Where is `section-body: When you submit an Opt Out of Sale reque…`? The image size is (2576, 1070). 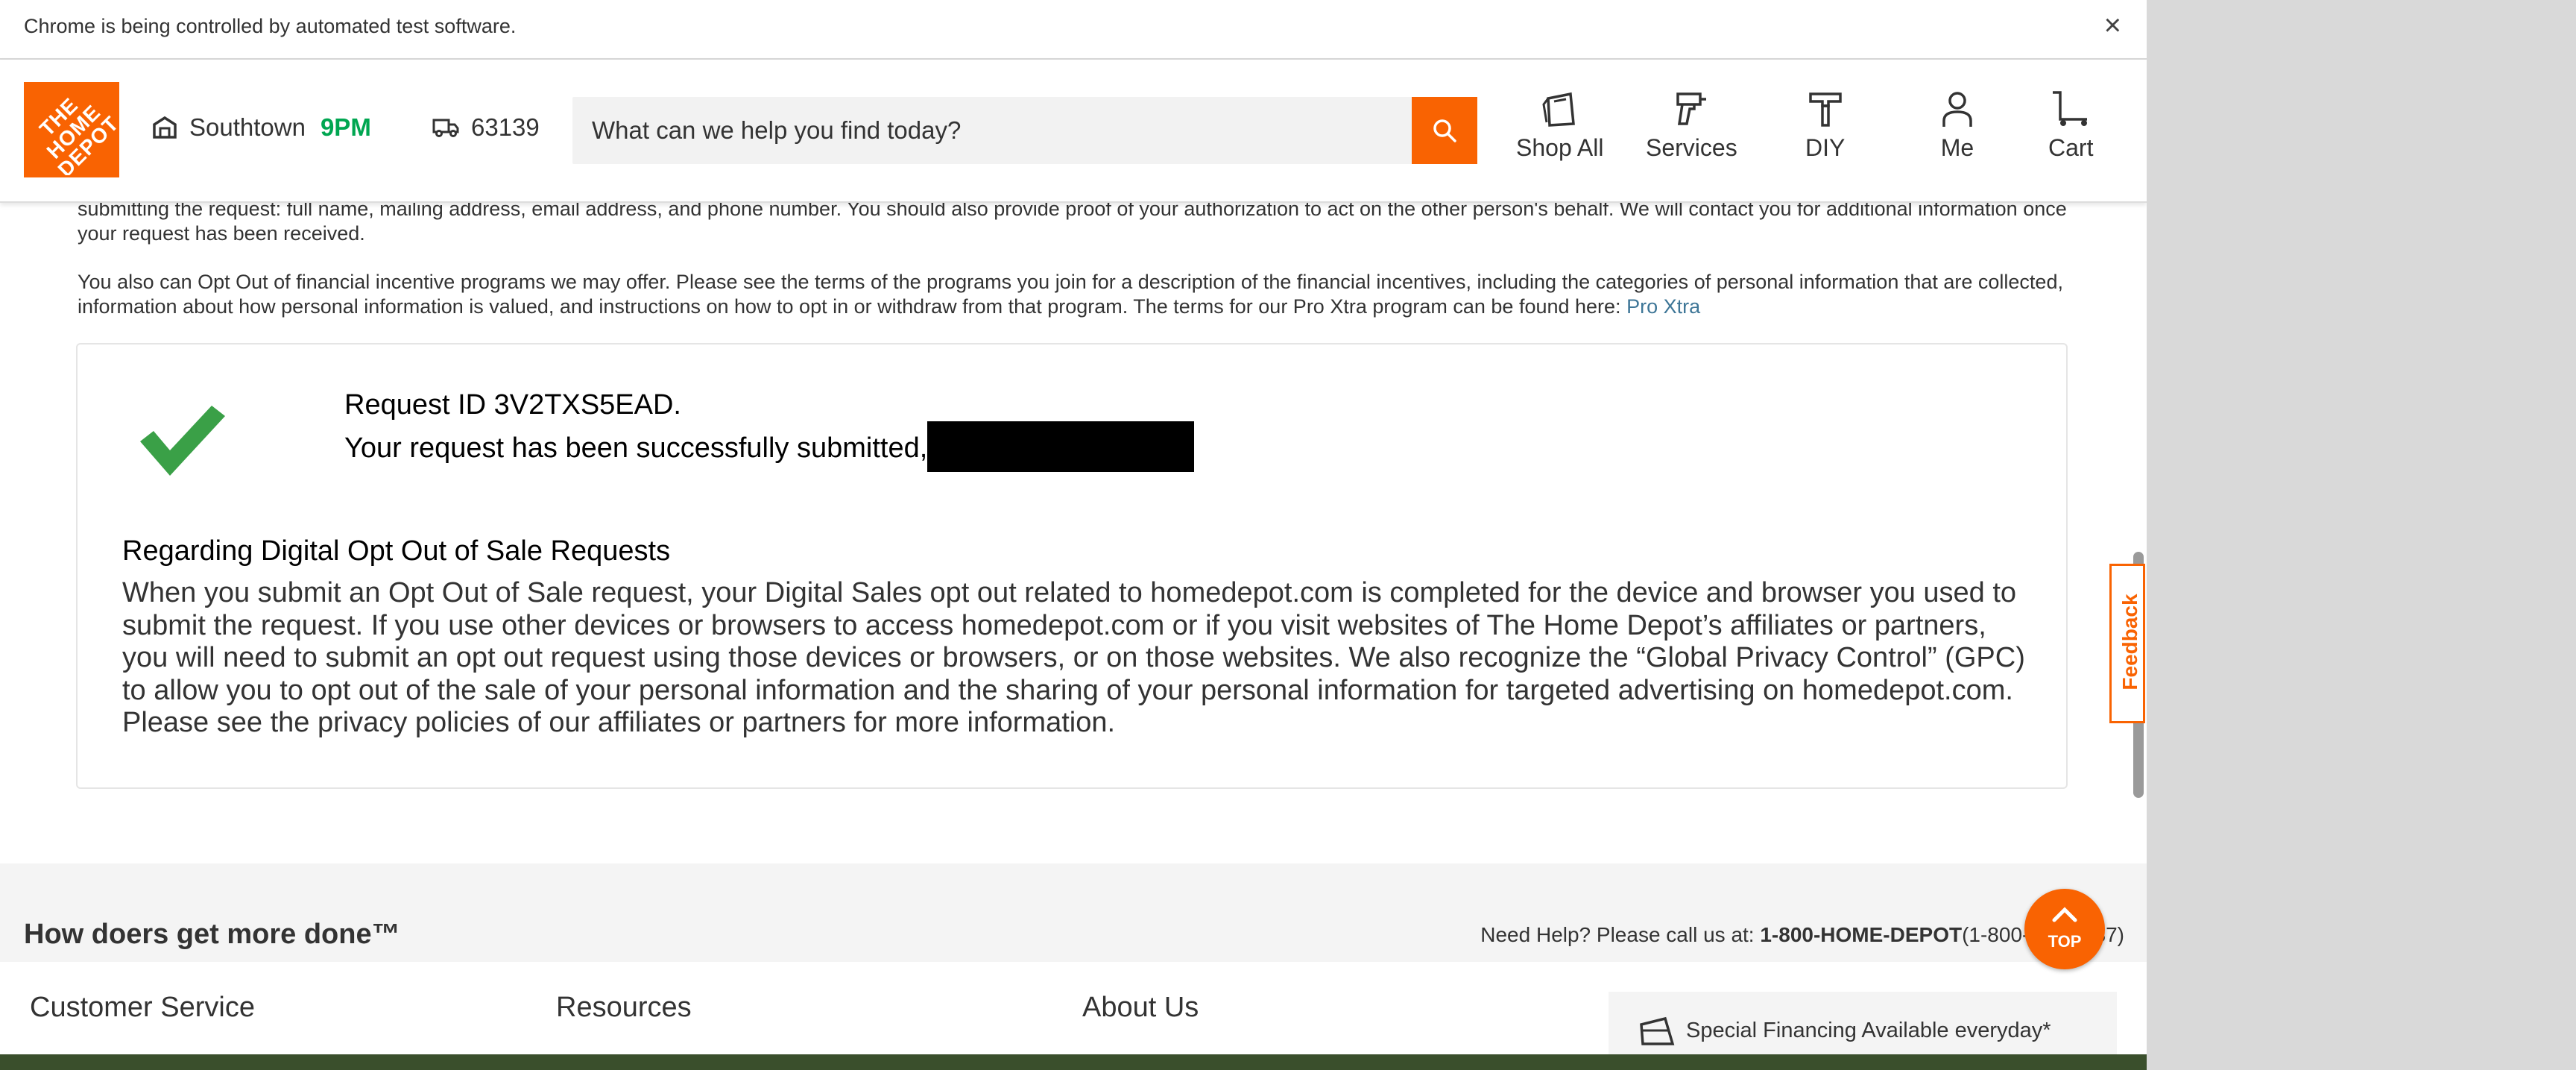 section-body: When you submit an Opt Out of Sale reque… is located at coordinates (1073, 657).